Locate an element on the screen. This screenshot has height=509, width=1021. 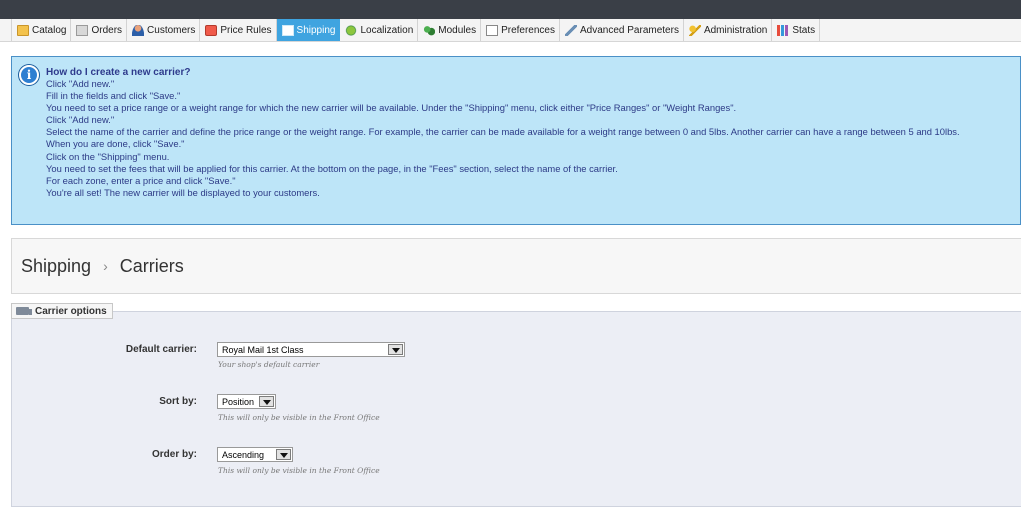
tab-label: Localization is located at coordinates (387, 30).